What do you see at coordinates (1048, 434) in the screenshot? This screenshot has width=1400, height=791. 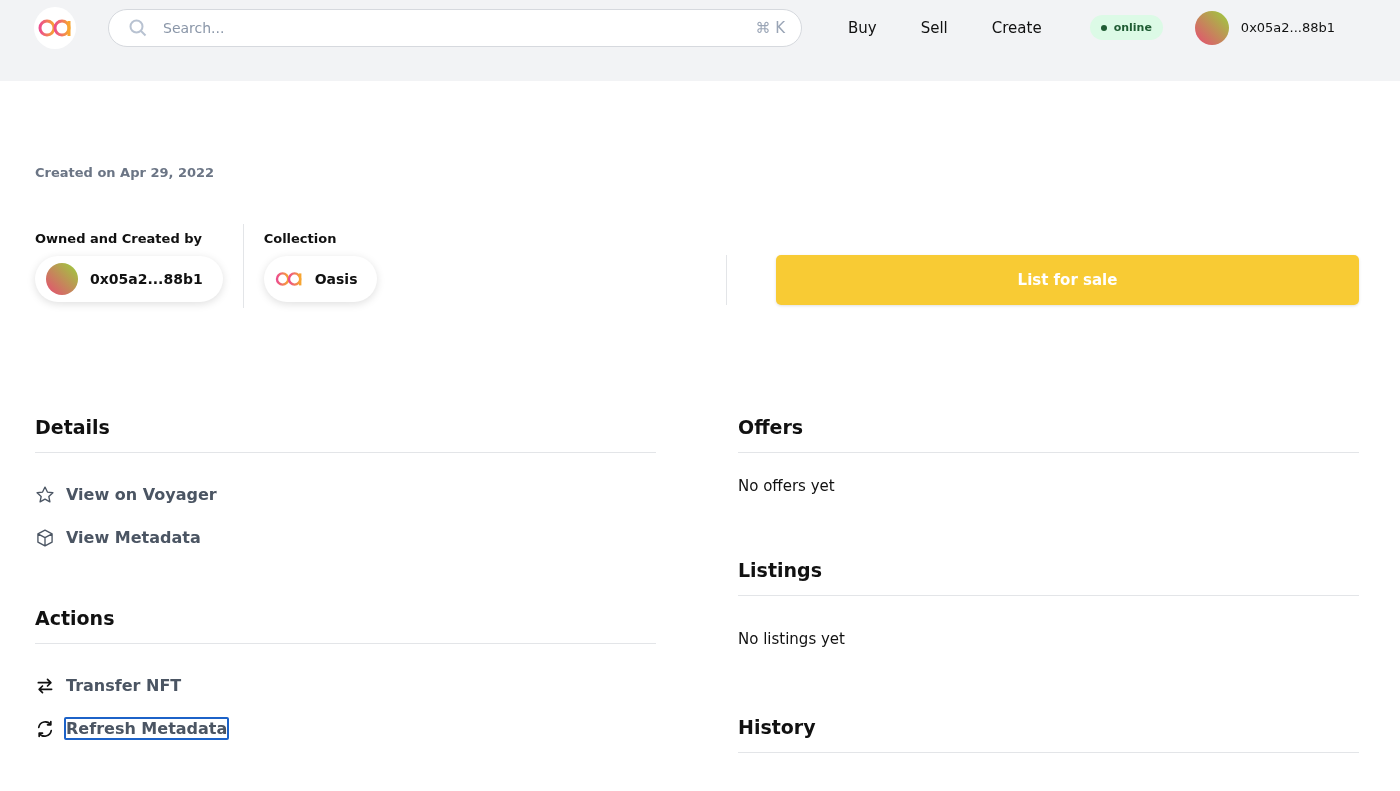 I see `section-title: Offers` at bounding box center [1048, 434].